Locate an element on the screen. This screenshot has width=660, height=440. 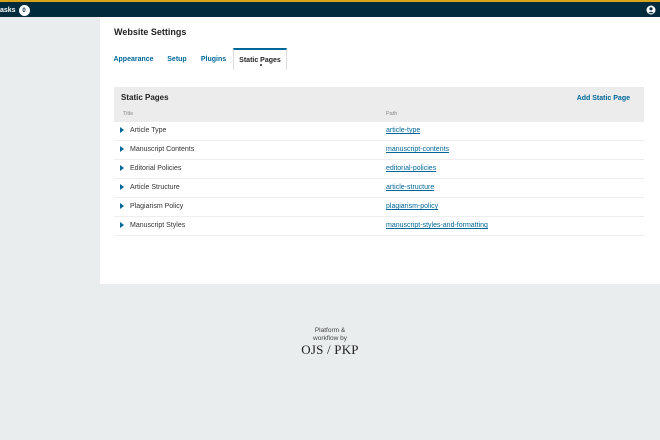
tasks-link: asks 0 is located at coordinates (15, 10).